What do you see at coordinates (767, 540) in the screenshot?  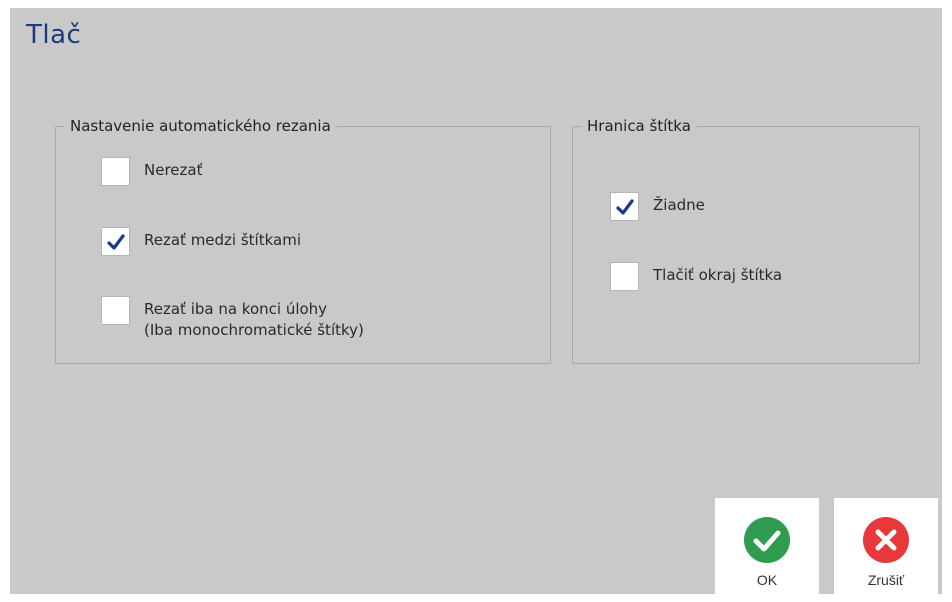 I see `check-circle-icon` at bounding box center [767, 540].